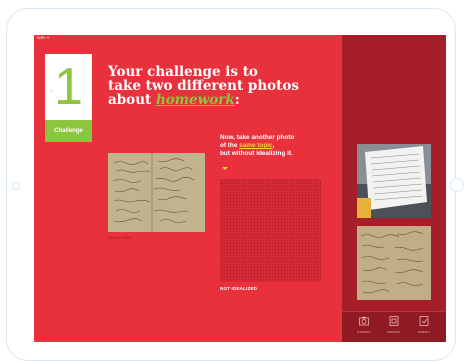  What do you see at coordinates (394, 332) in the screenshot?
I see `review-label: REVIEW` at bounding box center [394, 332].